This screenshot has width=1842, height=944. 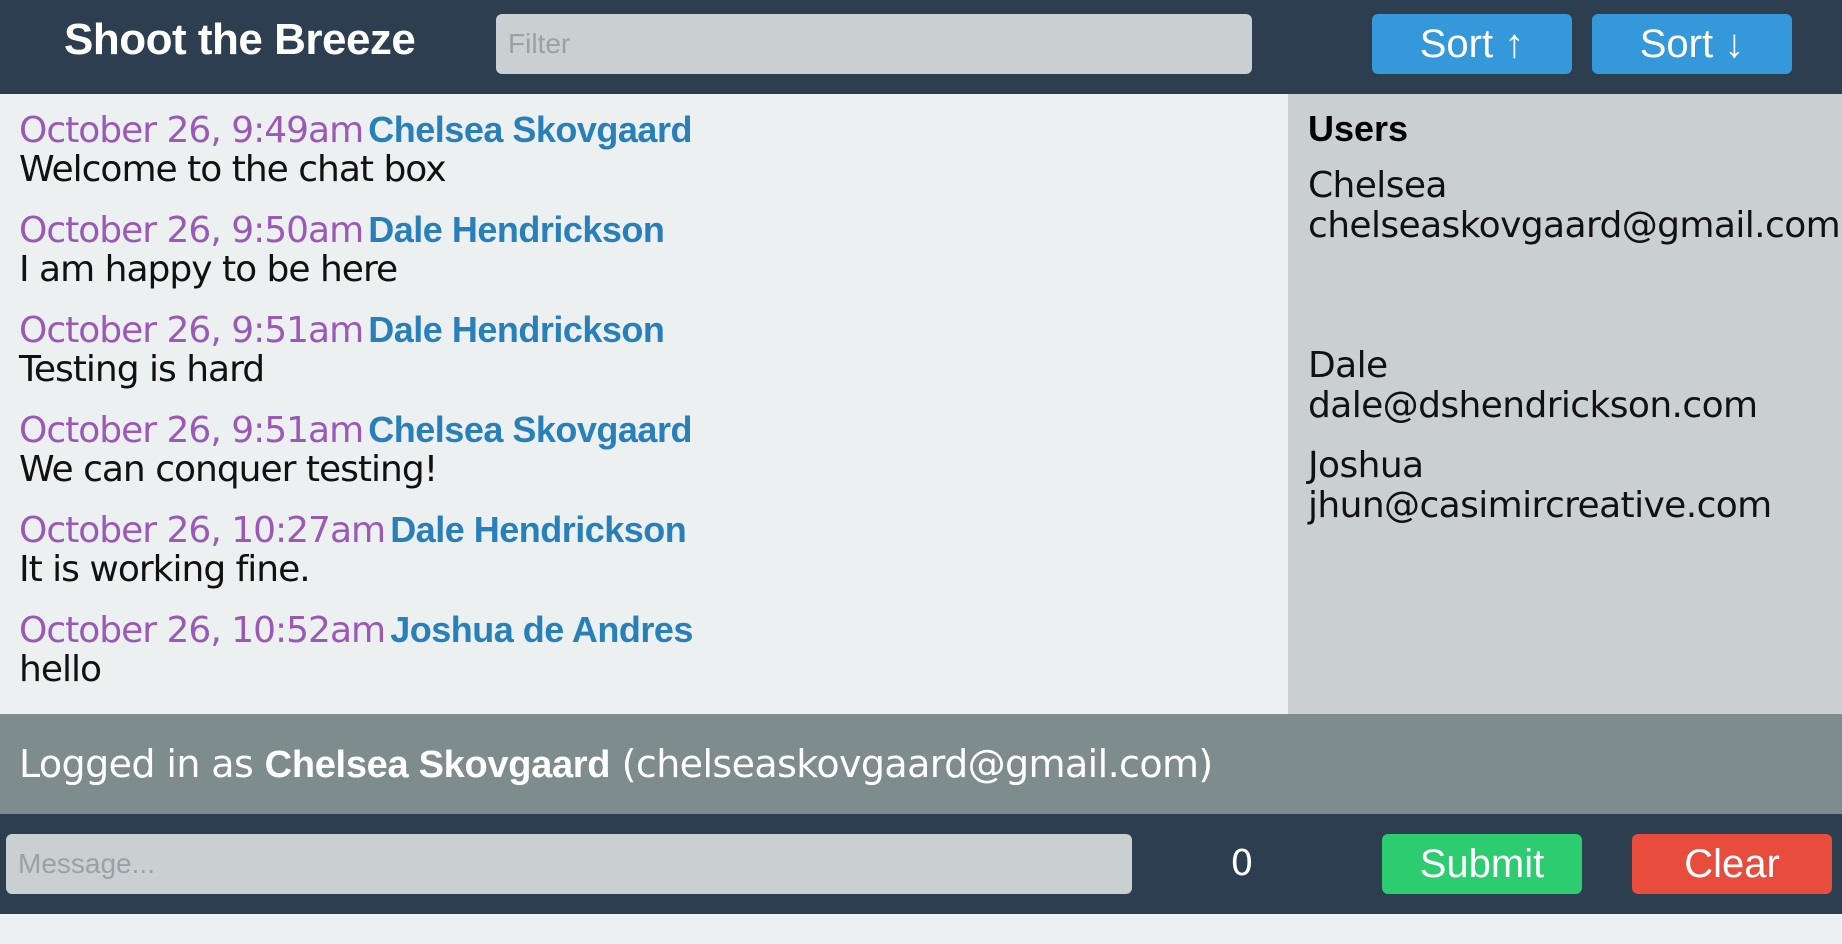 What do you see at coordinates (165, 569) in the screenshot?
I see `message-text: It is working fine.` at bounding box center [165, 569].